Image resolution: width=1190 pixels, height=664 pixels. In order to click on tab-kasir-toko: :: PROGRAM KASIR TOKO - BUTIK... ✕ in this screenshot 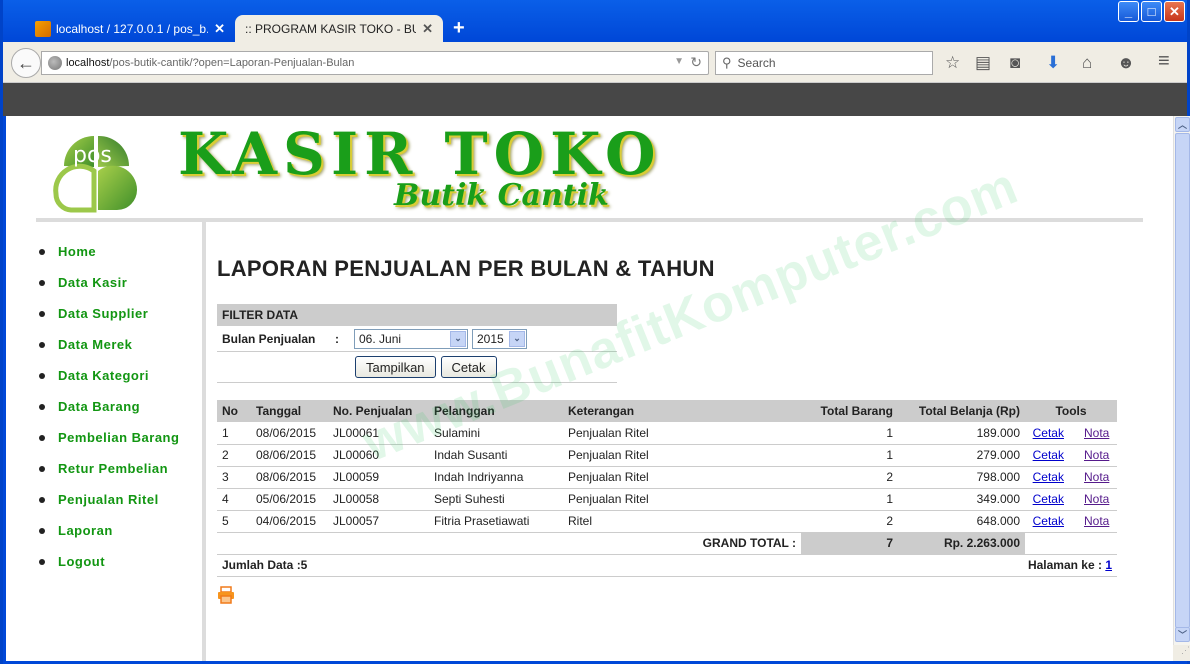, I will do `click(339, 28)`.